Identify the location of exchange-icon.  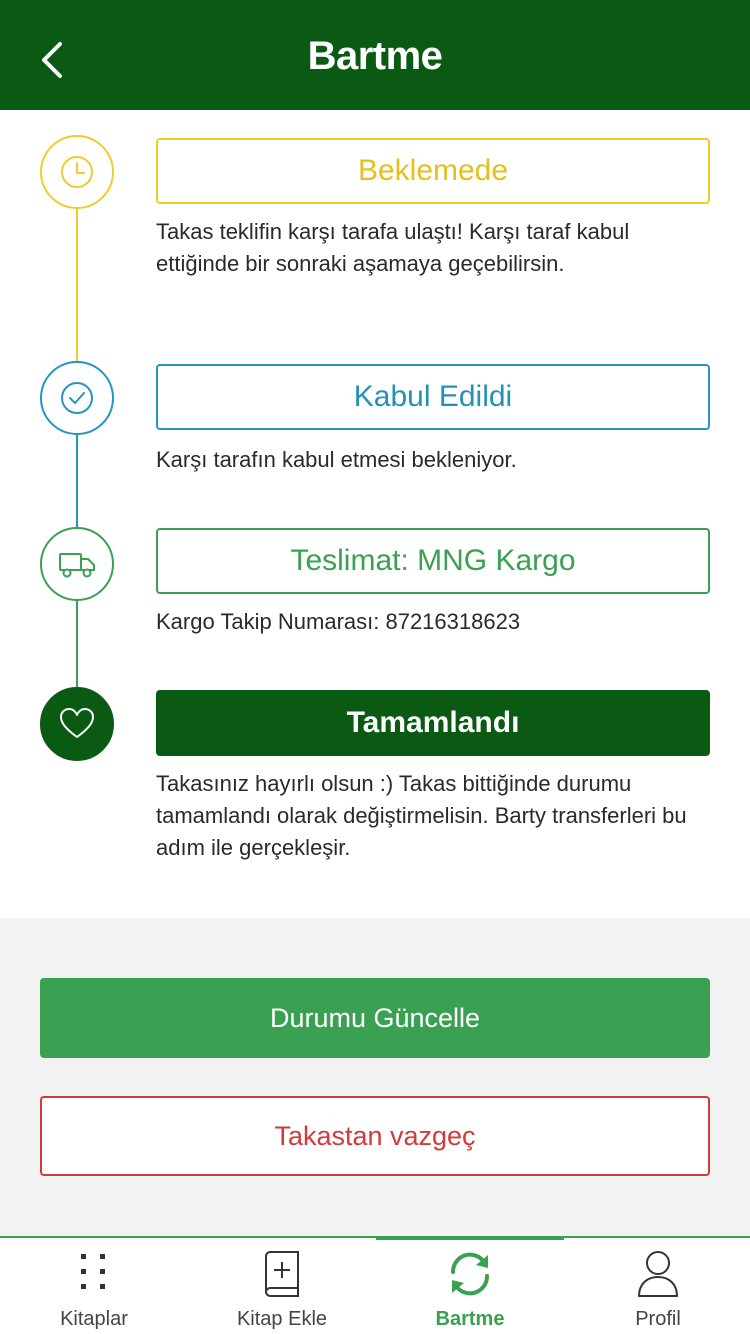
(470, 1274).